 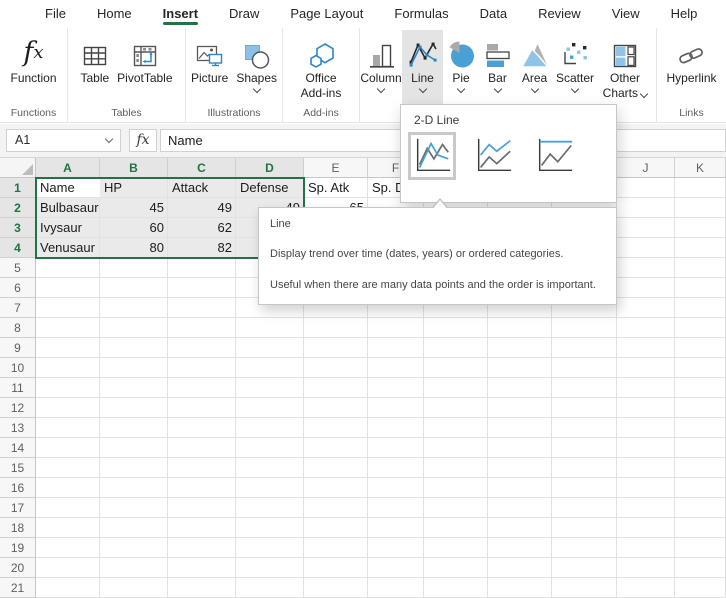 I want to click on other-charts-dropdown-chevron-icon, so click(x=644, y=94).